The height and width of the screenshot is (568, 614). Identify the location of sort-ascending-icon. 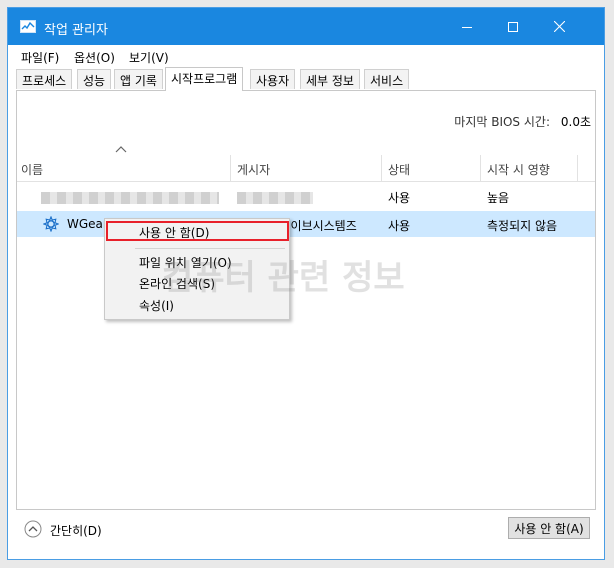
(121, 149).